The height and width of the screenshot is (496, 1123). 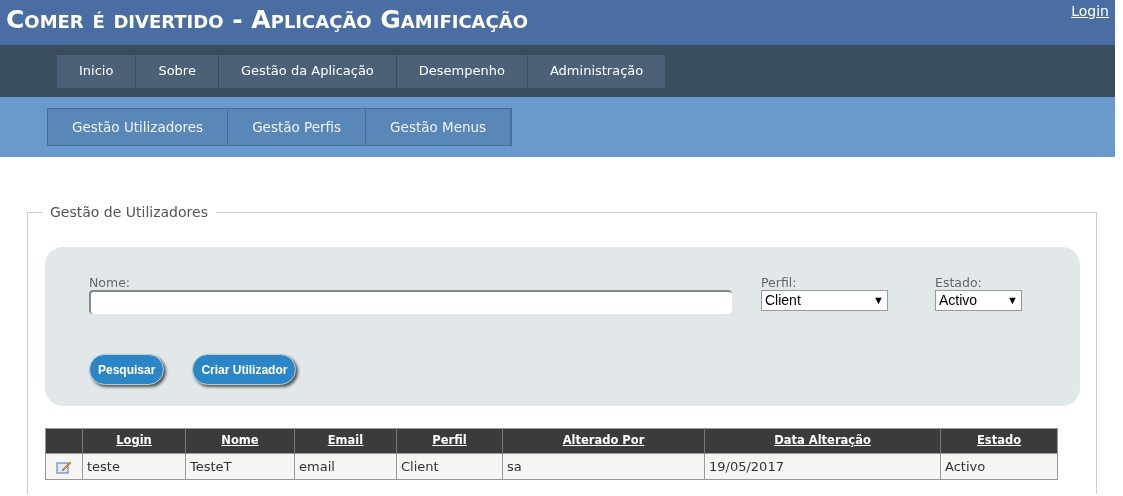 What do you see at coordinates (297, 127) in the screenshot?
I see `subnav-tab: Gestão Perfis` at bounding box center [297, 127].